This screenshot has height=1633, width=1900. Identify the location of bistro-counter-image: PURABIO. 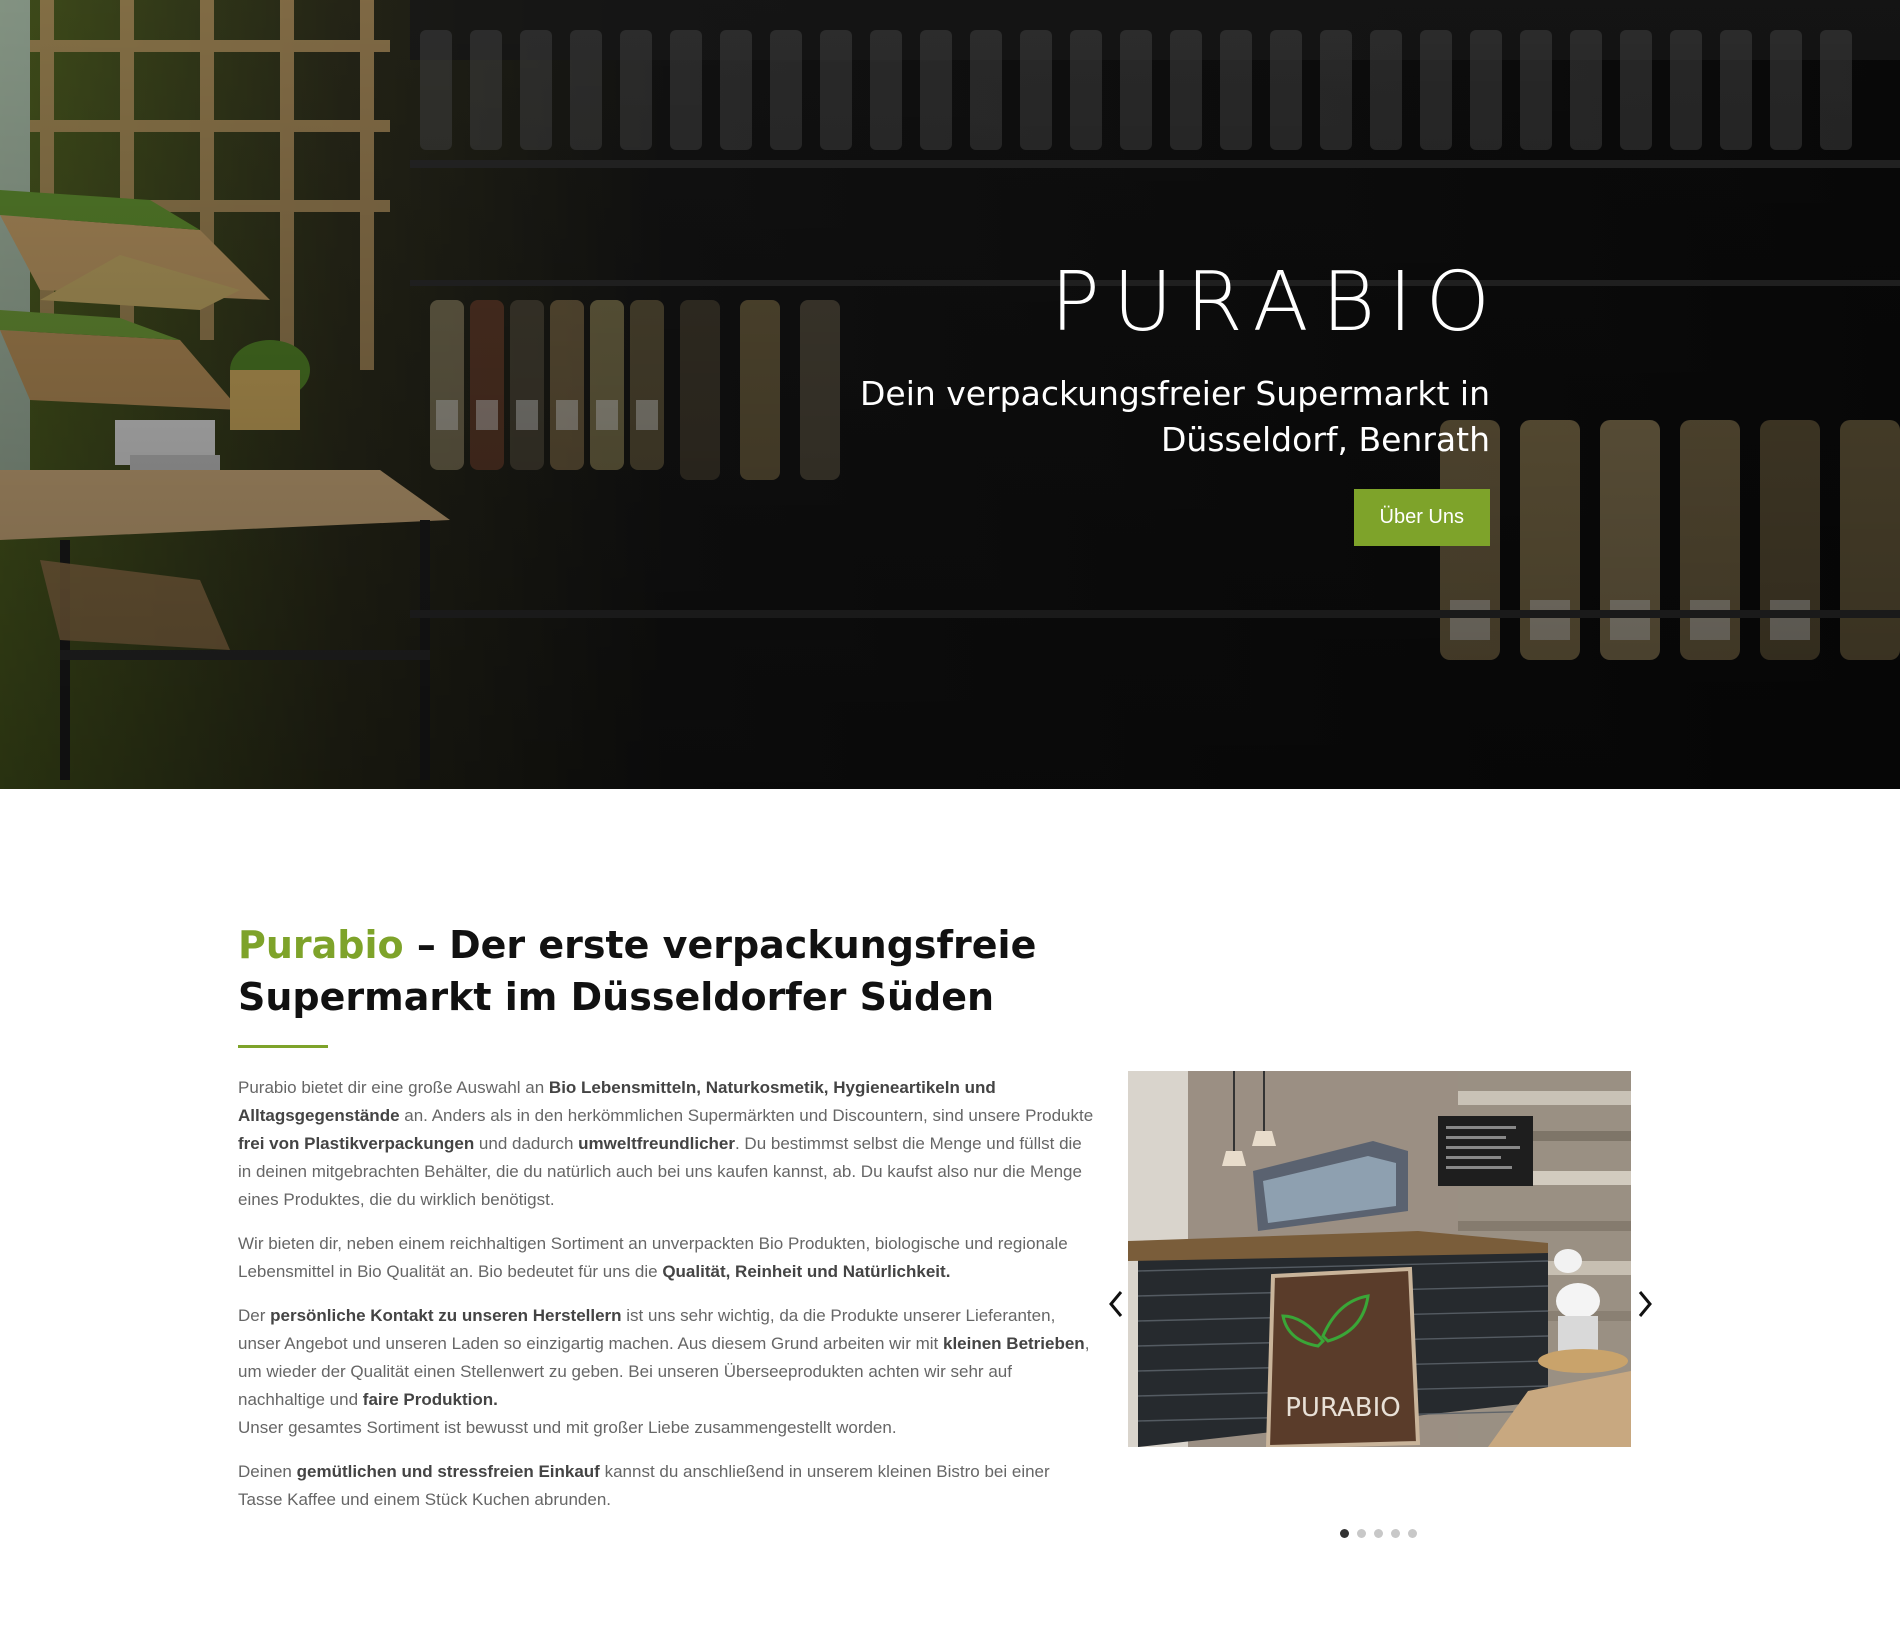
(1379, 1259).